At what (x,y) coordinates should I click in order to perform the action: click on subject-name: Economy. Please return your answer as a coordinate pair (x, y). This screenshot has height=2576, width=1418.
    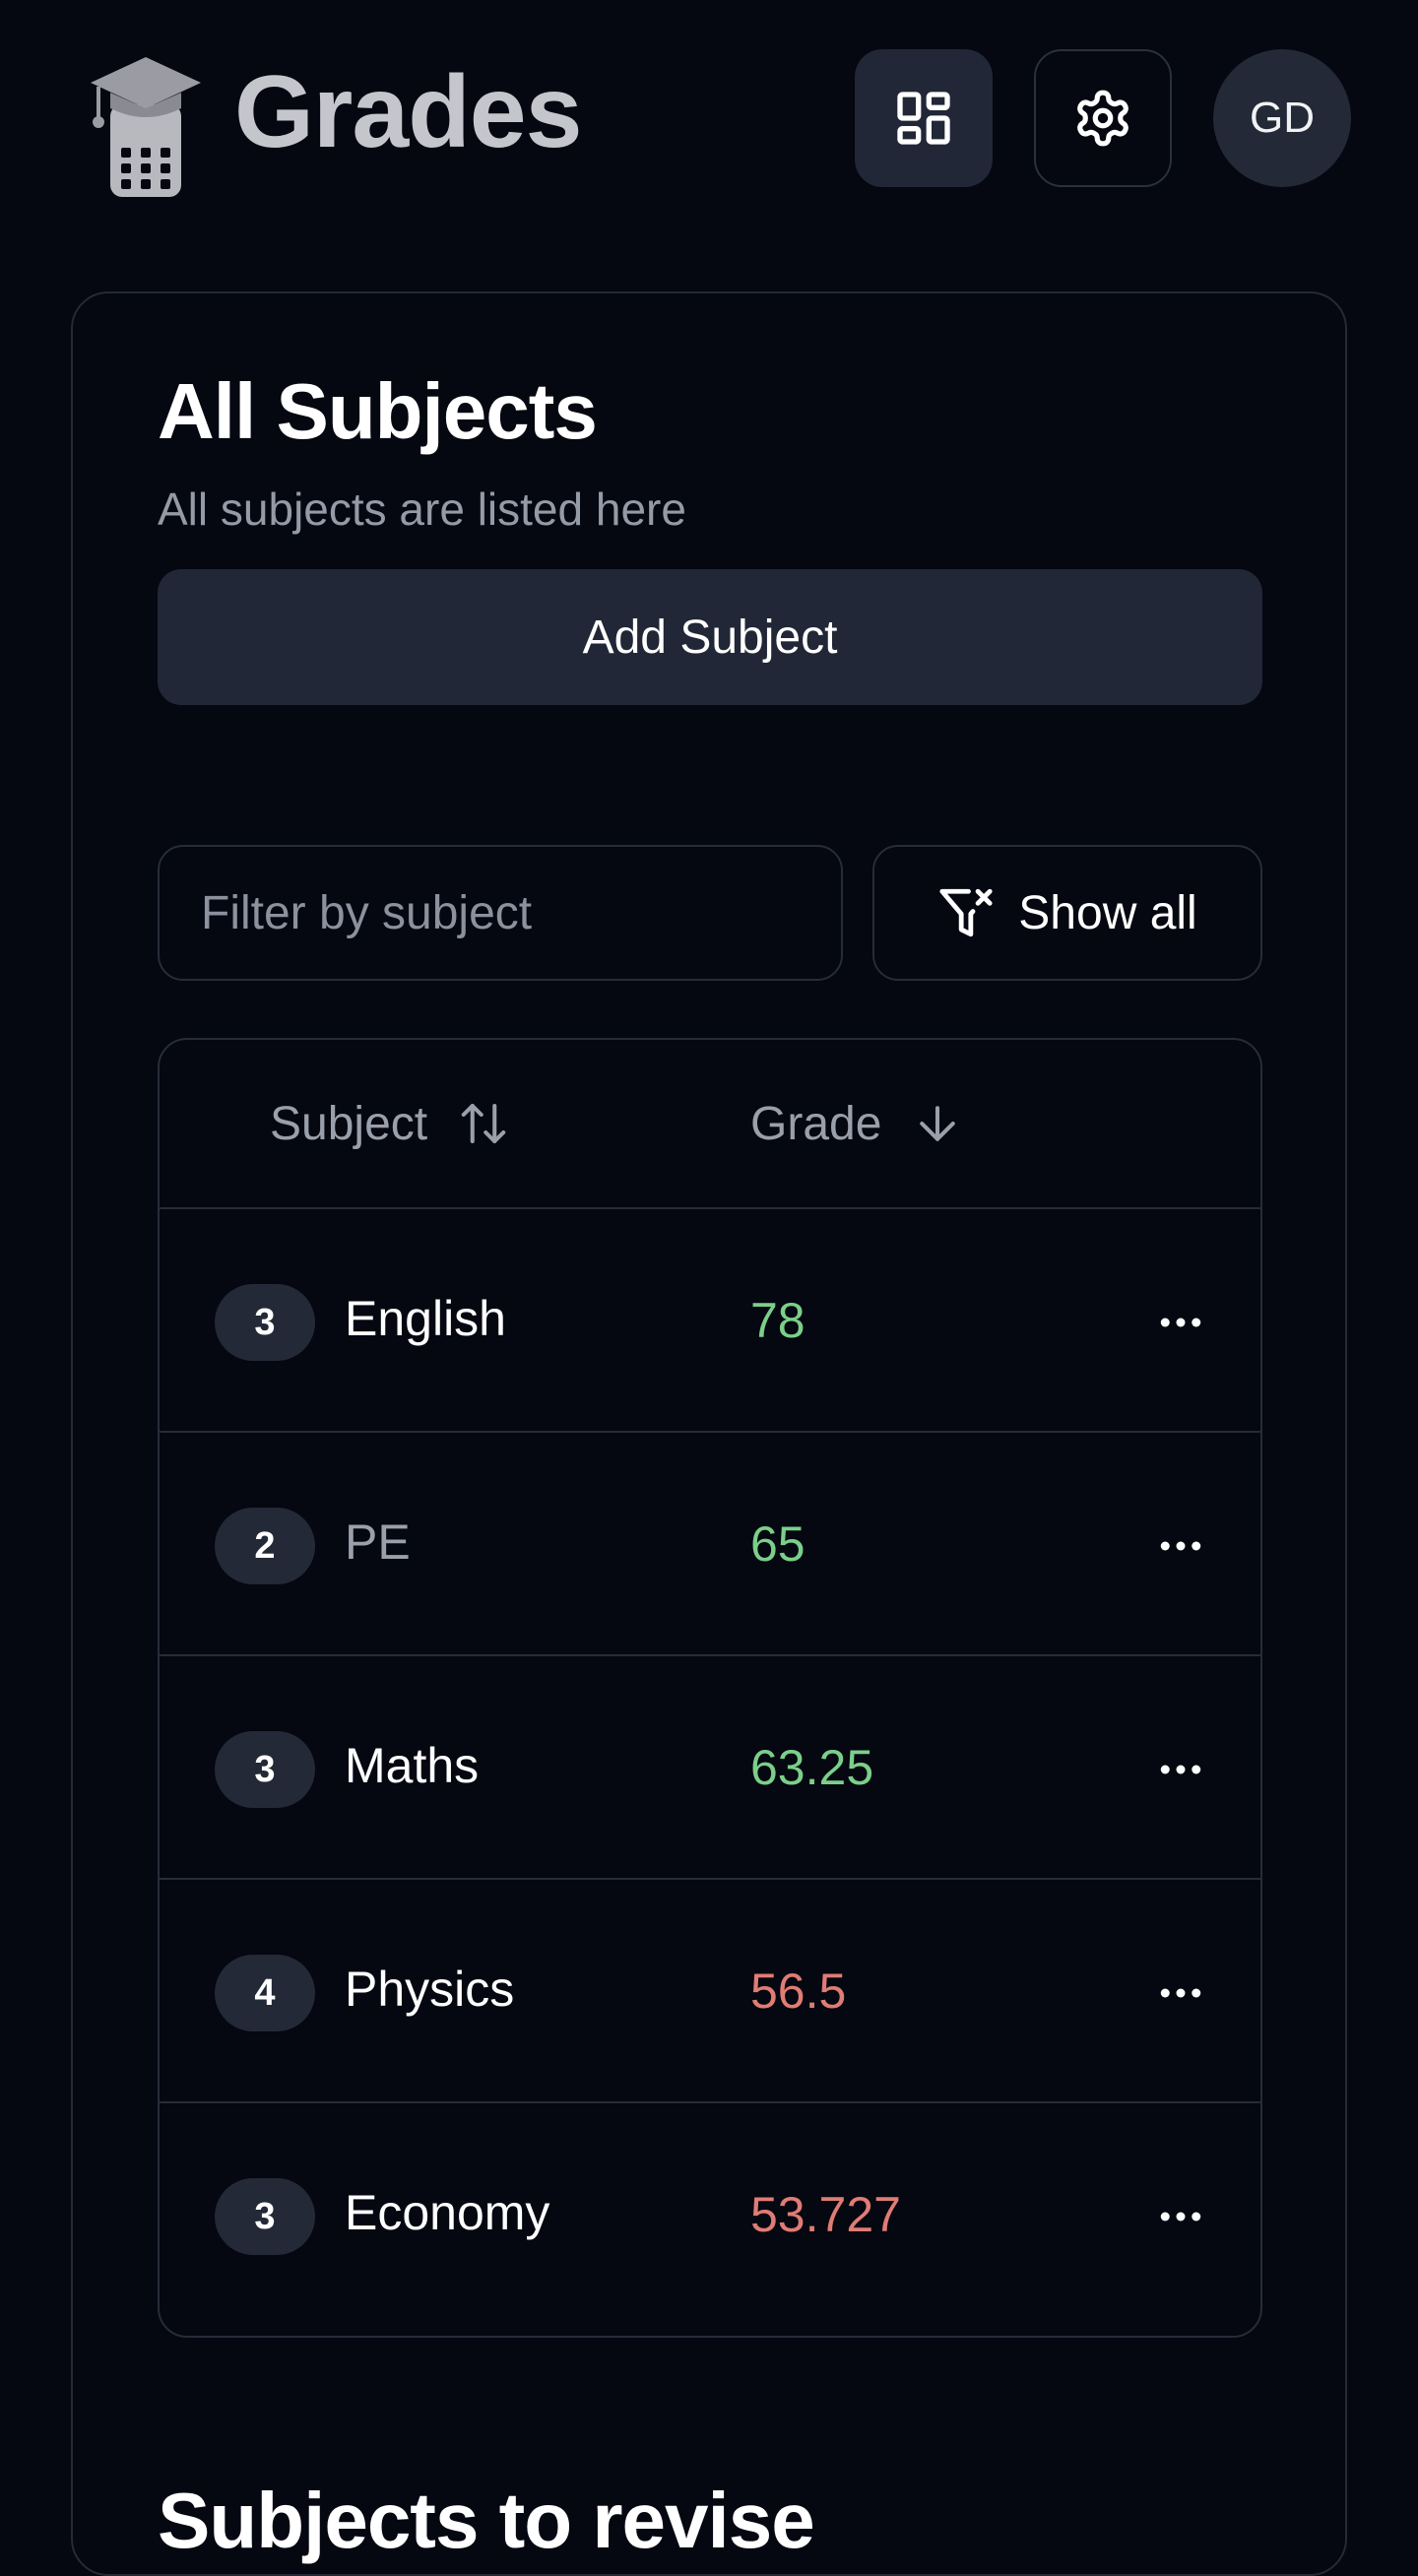
    Looking at the image, I should click on (447, 2212).